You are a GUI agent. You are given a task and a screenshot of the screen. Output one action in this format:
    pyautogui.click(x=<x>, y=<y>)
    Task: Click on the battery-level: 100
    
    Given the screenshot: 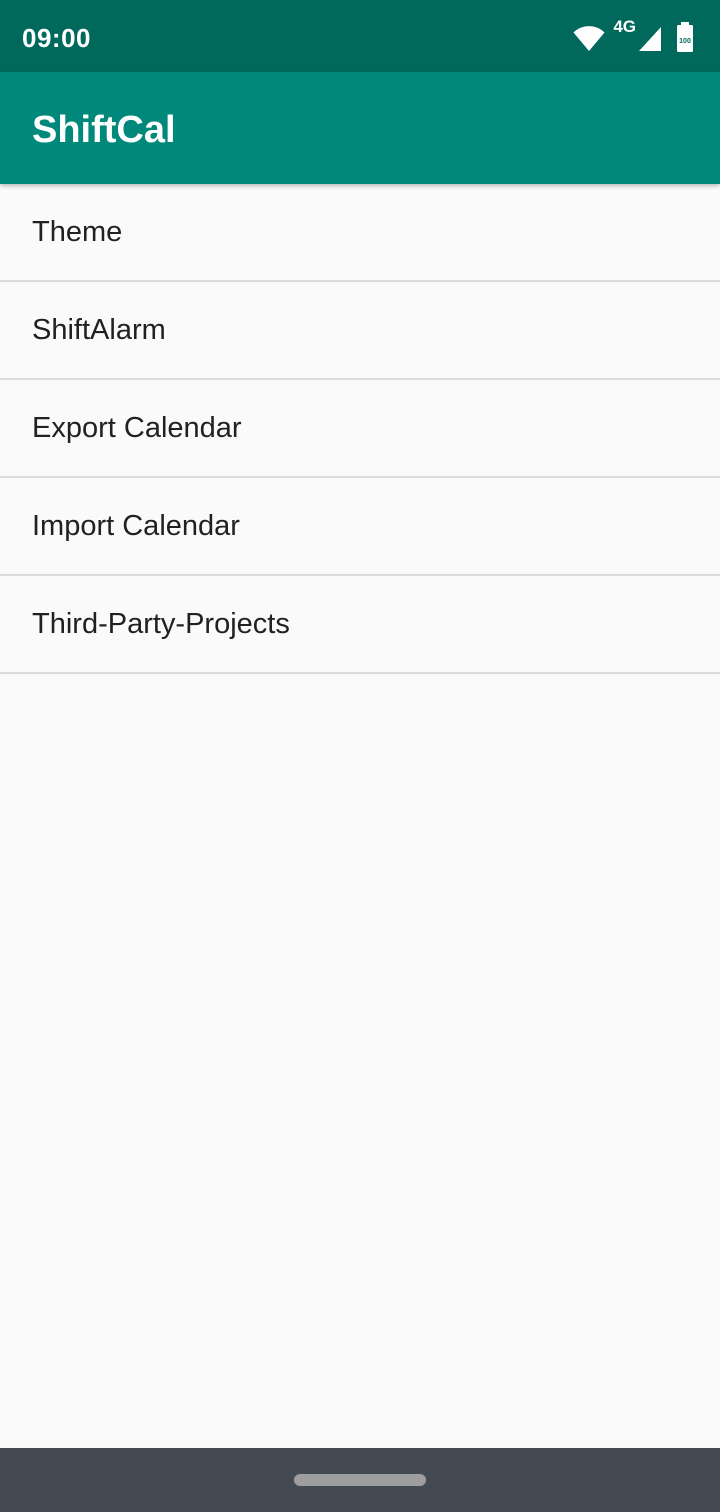 What is the action you would take?
    pyautogui.click(x=685, y=41)
    